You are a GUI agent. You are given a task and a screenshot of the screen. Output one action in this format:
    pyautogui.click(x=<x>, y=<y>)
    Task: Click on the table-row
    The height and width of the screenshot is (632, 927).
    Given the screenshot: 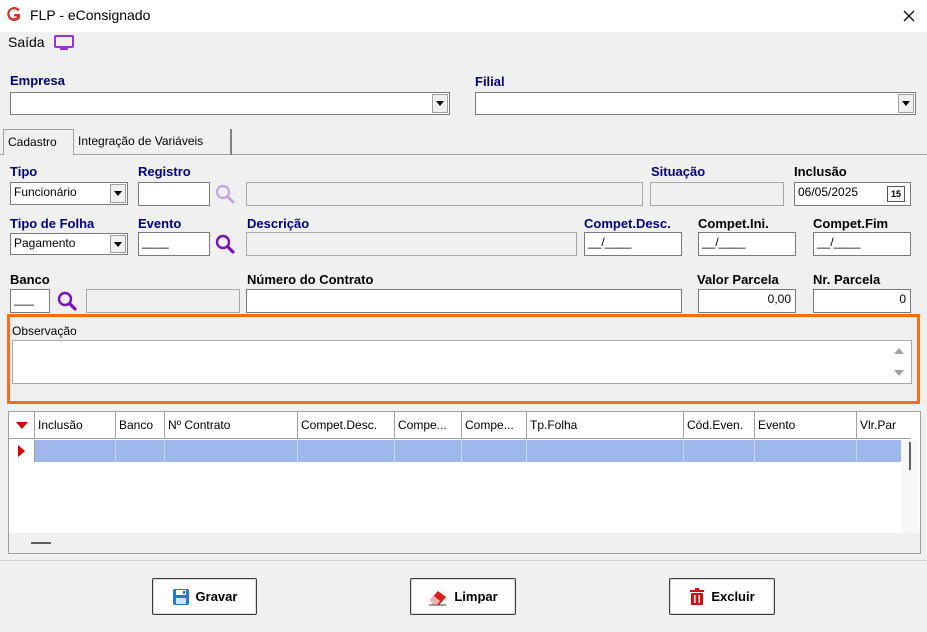 What is the action you would take?
    pyautogui.click(x=455, y=451)
    